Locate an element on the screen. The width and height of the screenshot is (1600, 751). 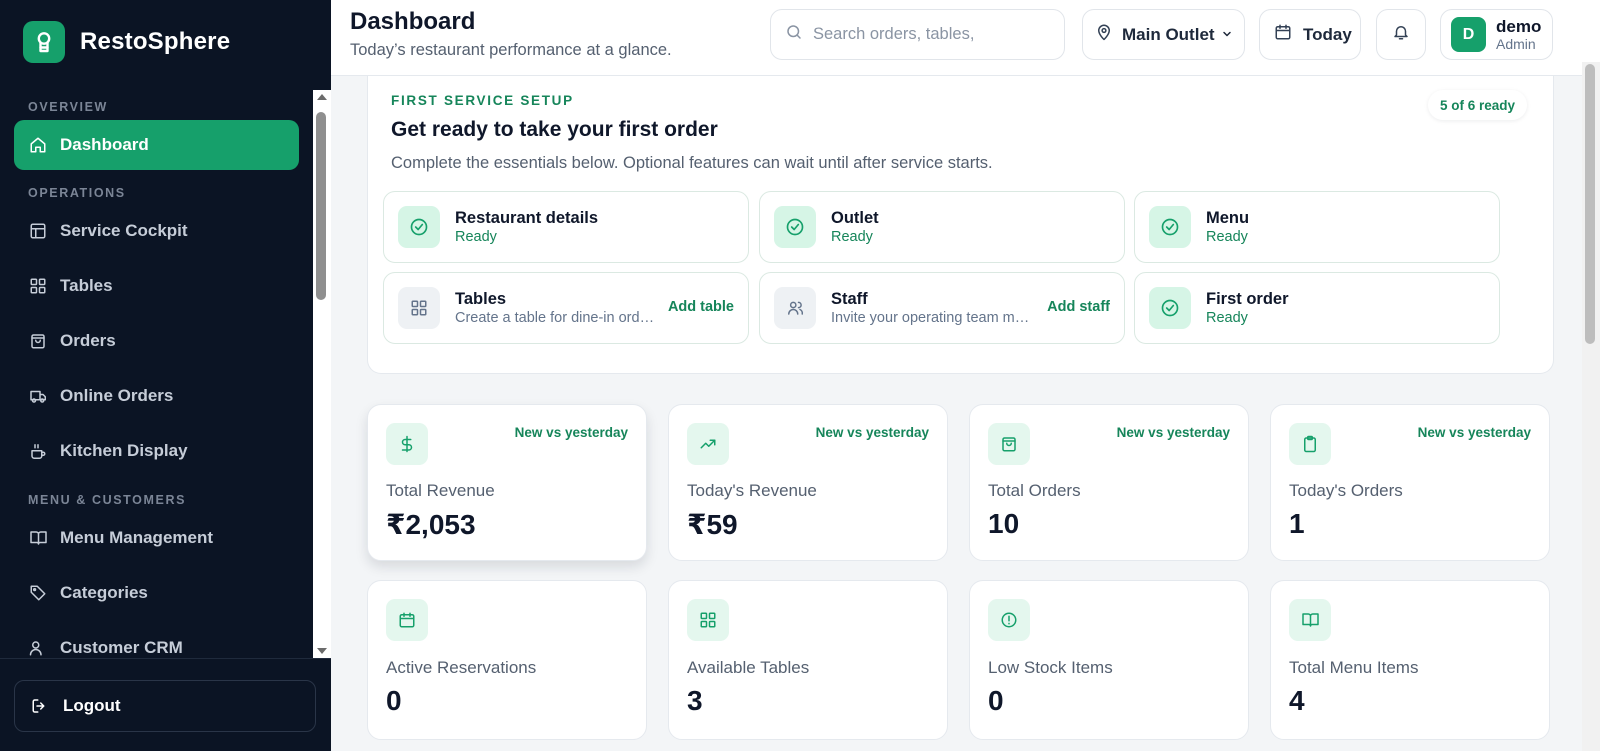
date-filter-button: Today is located at coordinates (1310, 34).